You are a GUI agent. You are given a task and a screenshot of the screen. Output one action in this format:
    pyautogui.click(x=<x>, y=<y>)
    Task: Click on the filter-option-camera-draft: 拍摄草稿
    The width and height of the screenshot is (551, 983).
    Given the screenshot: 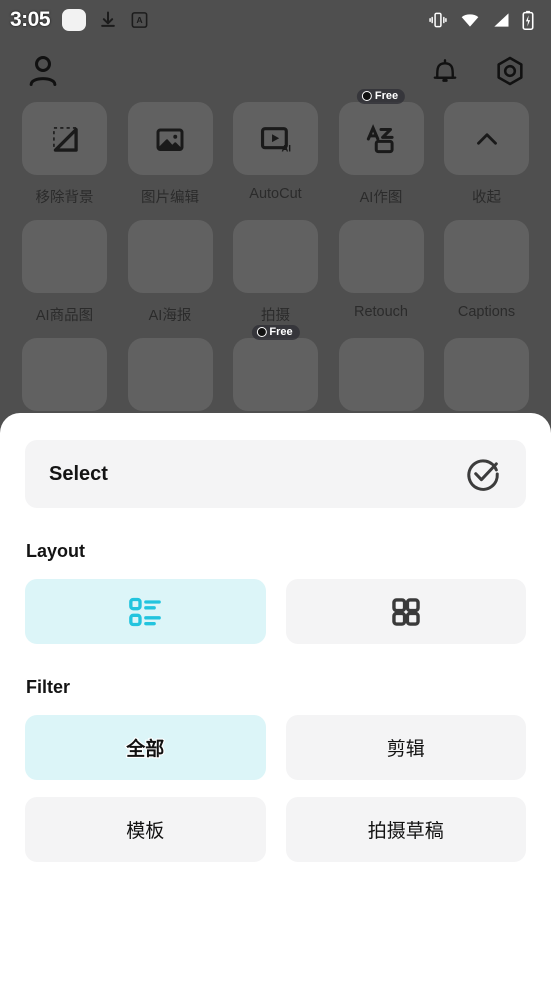 What is the action you would take?
    pyautogui.click(x=405, y=829)
    